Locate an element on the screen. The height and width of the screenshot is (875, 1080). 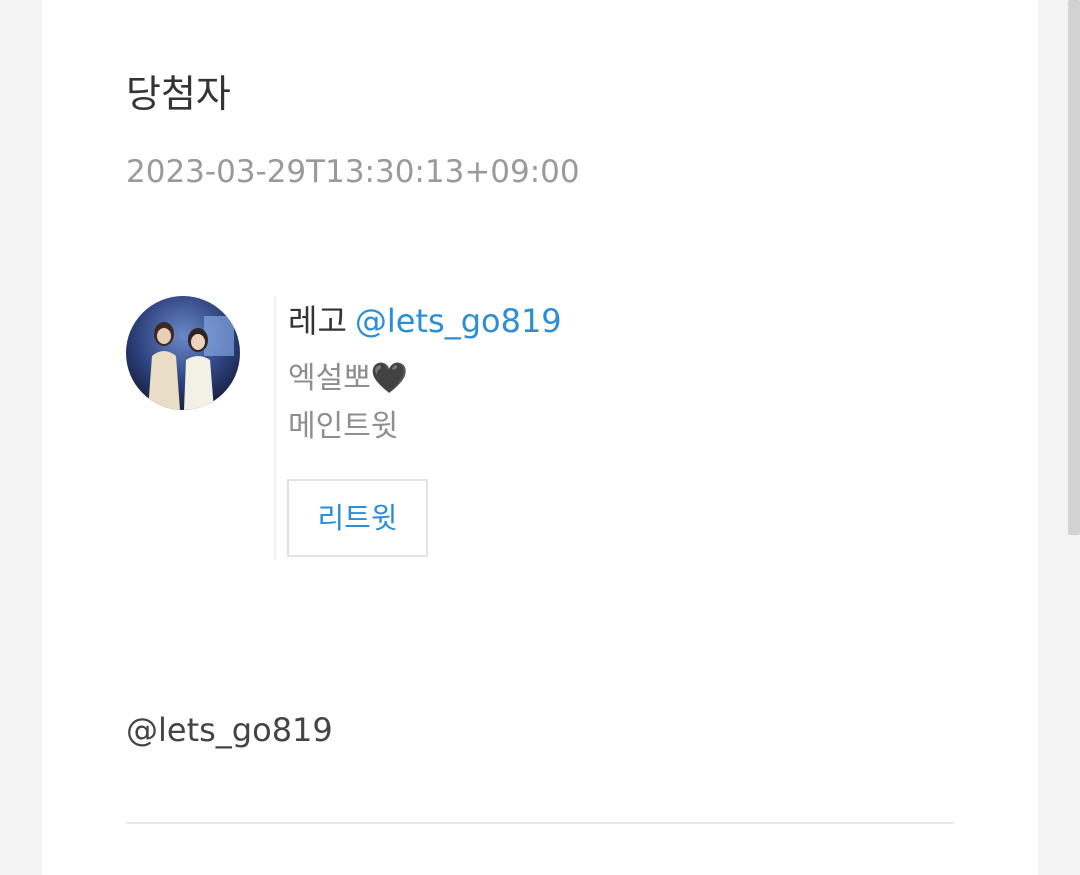
tweet-text-line-2: 메인트윗 is located at coordinates (343, 426).